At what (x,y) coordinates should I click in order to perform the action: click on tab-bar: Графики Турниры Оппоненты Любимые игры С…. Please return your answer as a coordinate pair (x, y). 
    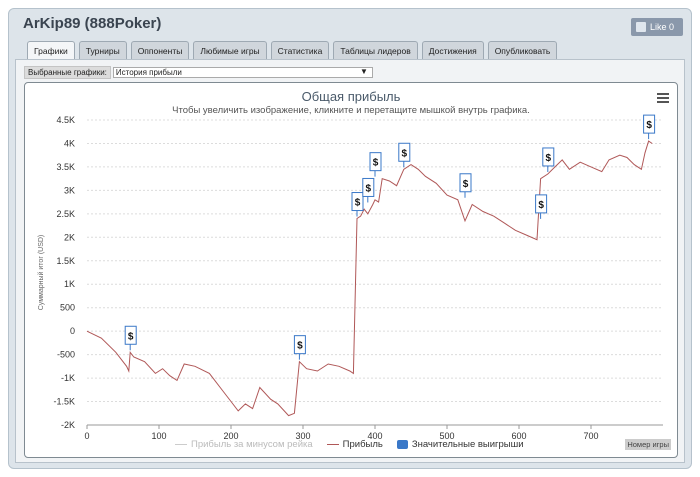
    Looking at the image, I should click on (292, 50).